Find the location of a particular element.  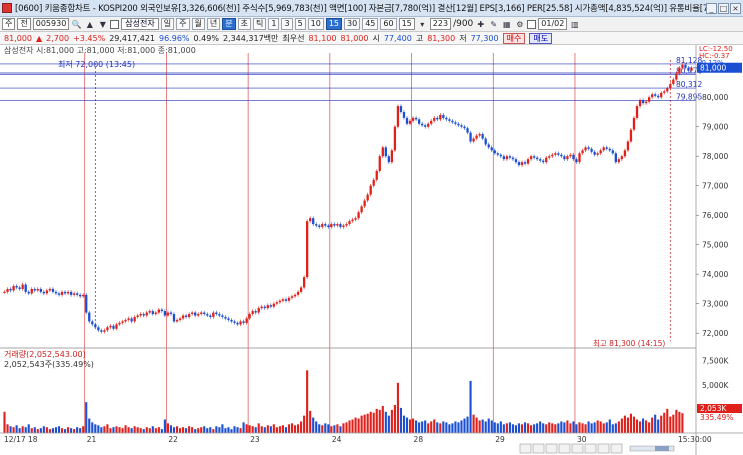

interval-button-45: 45 is located at coordinates (370, 24).